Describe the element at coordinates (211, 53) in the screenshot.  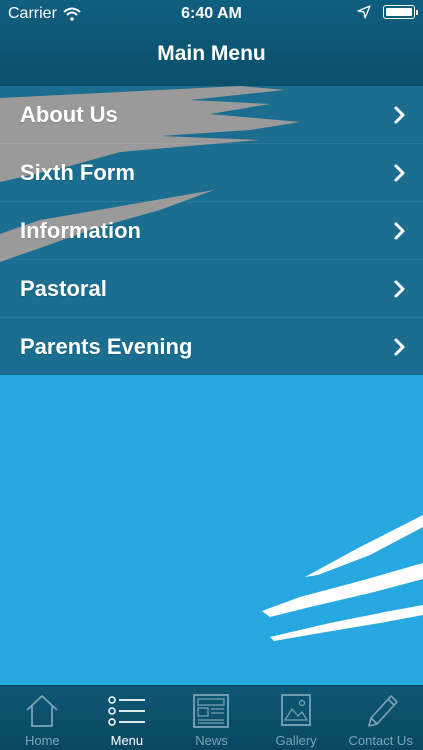
I see `nav-title: Main Menu` at that location.